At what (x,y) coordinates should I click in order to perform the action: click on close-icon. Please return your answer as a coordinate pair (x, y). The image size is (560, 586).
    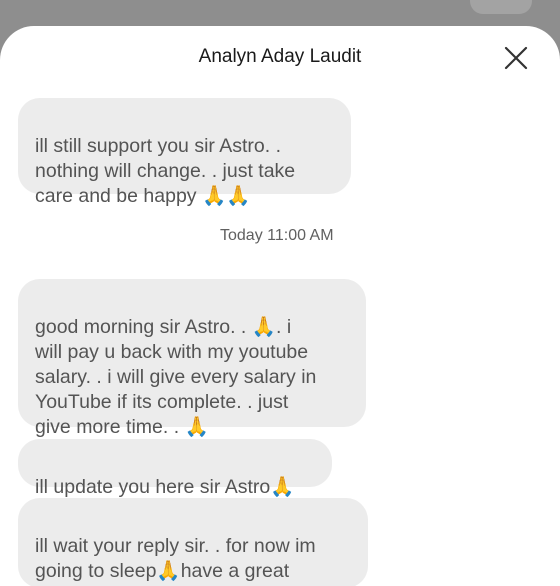
    Looking at the image, I should click on (516, 58).